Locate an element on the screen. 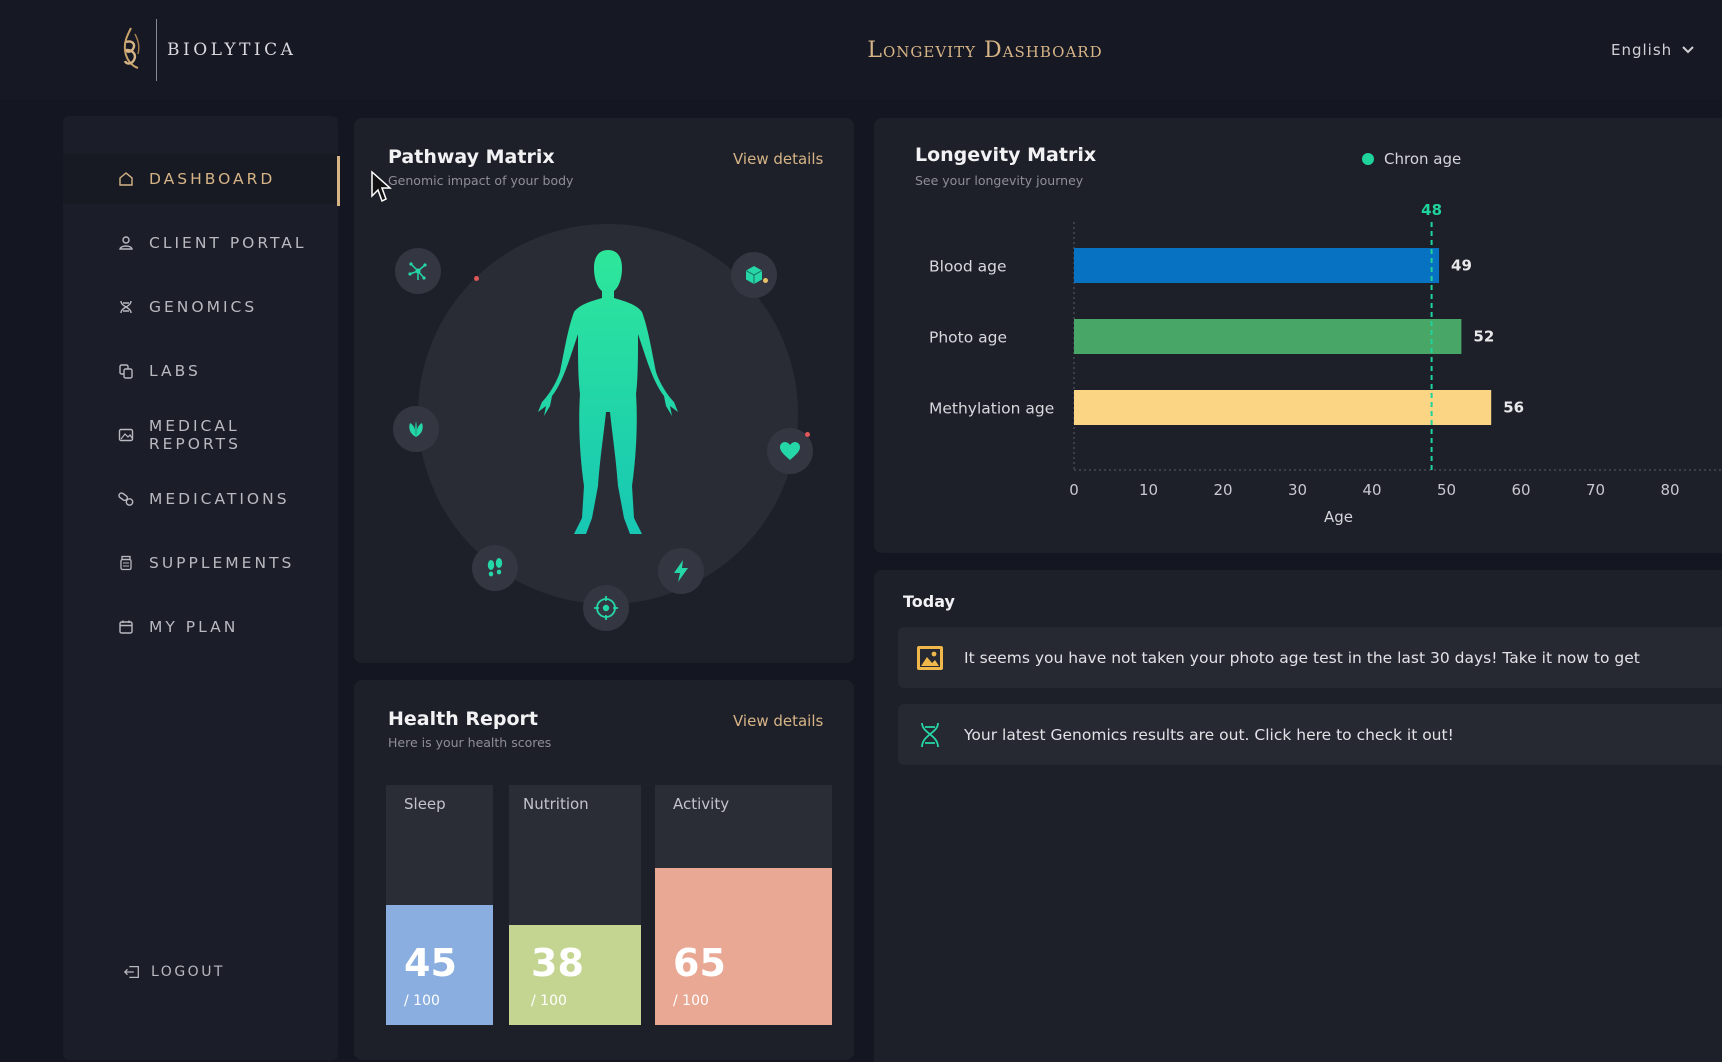 Image resolution: width=1722 pixels, height=1062 pixels. pathway-leaf-button is located at coordinates (416, 429).